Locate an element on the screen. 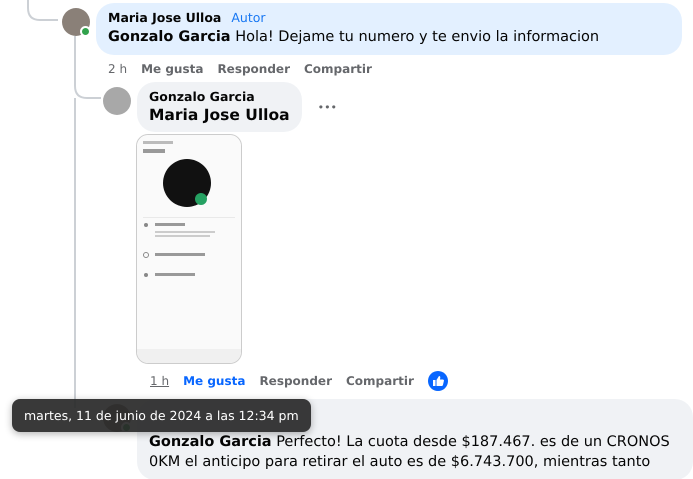 The image size is (693, 479). mention-link: Maria Jose Ulloa is located at coordinates (219, 115).